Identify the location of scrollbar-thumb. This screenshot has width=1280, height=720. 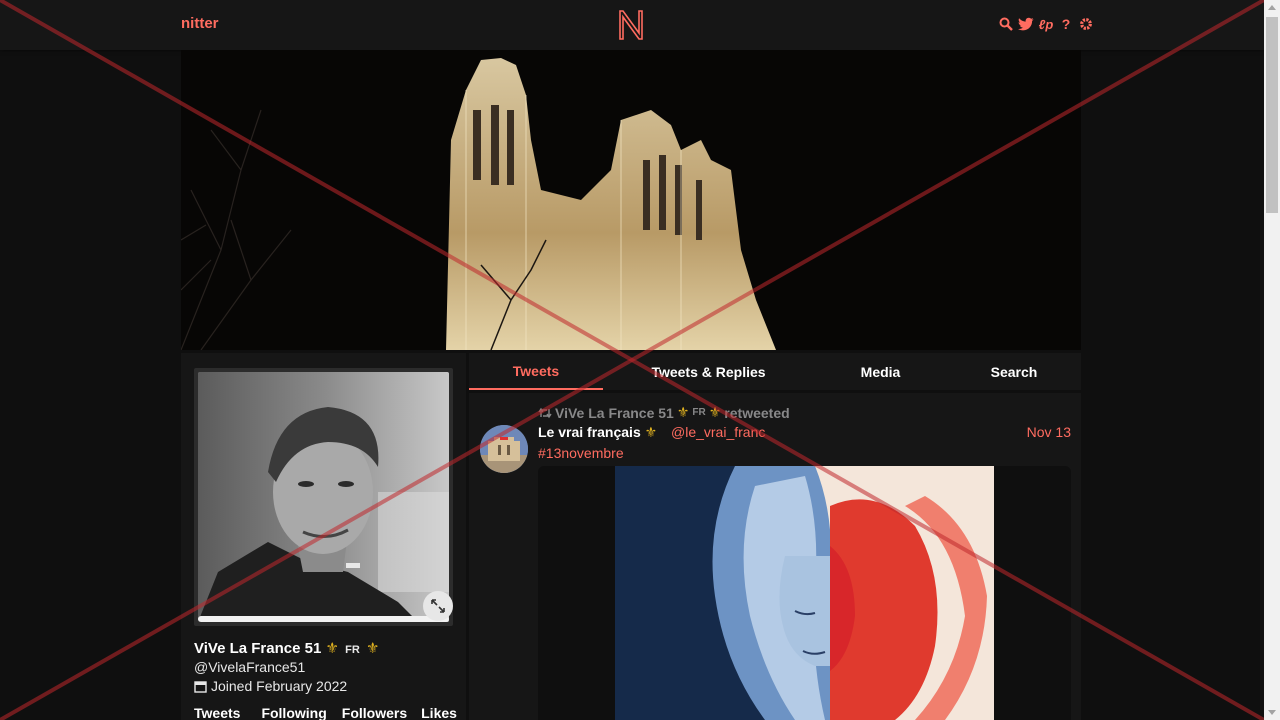
(1272, 115).